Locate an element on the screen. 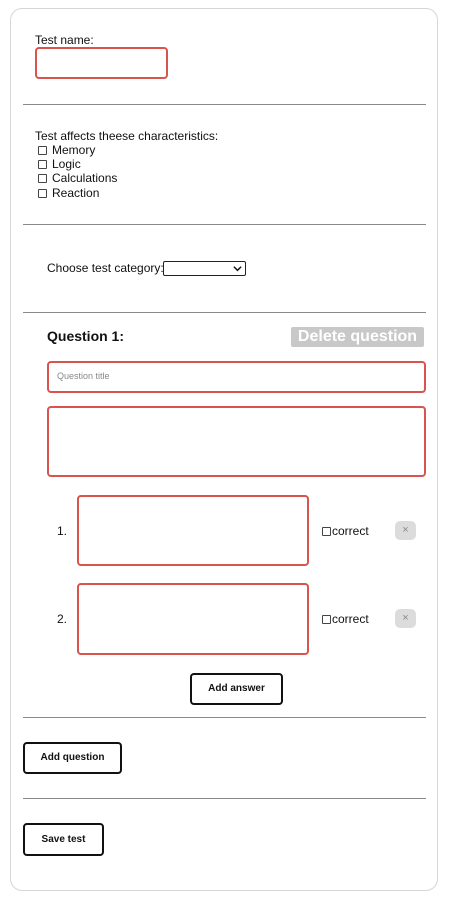 The height and width of the screenshot is (907, 453). characteristic-memory: Memory is located at coordinates (66, 150).